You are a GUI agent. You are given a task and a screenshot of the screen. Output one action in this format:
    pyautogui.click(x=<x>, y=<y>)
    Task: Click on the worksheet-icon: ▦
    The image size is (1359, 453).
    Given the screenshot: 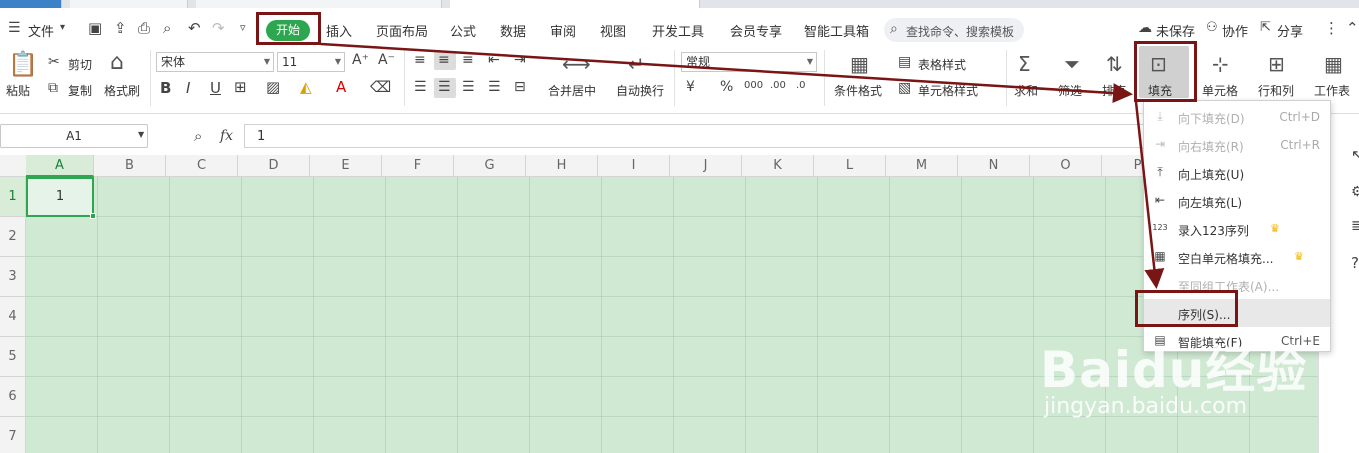 What is the action you would take?
    pyautogui.click(x=1333, y=64)
    